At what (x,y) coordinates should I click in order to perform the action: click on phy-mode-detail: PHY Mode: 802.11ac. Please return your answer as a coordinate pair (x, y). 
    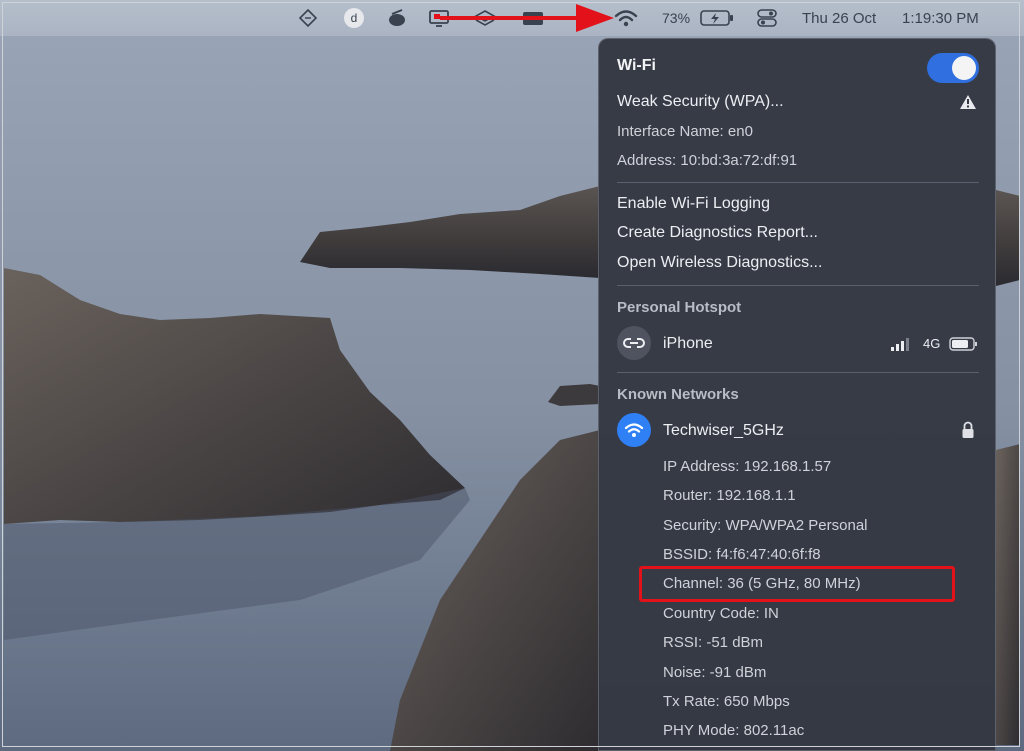
    Looking at the image, I should click on (734, 730).